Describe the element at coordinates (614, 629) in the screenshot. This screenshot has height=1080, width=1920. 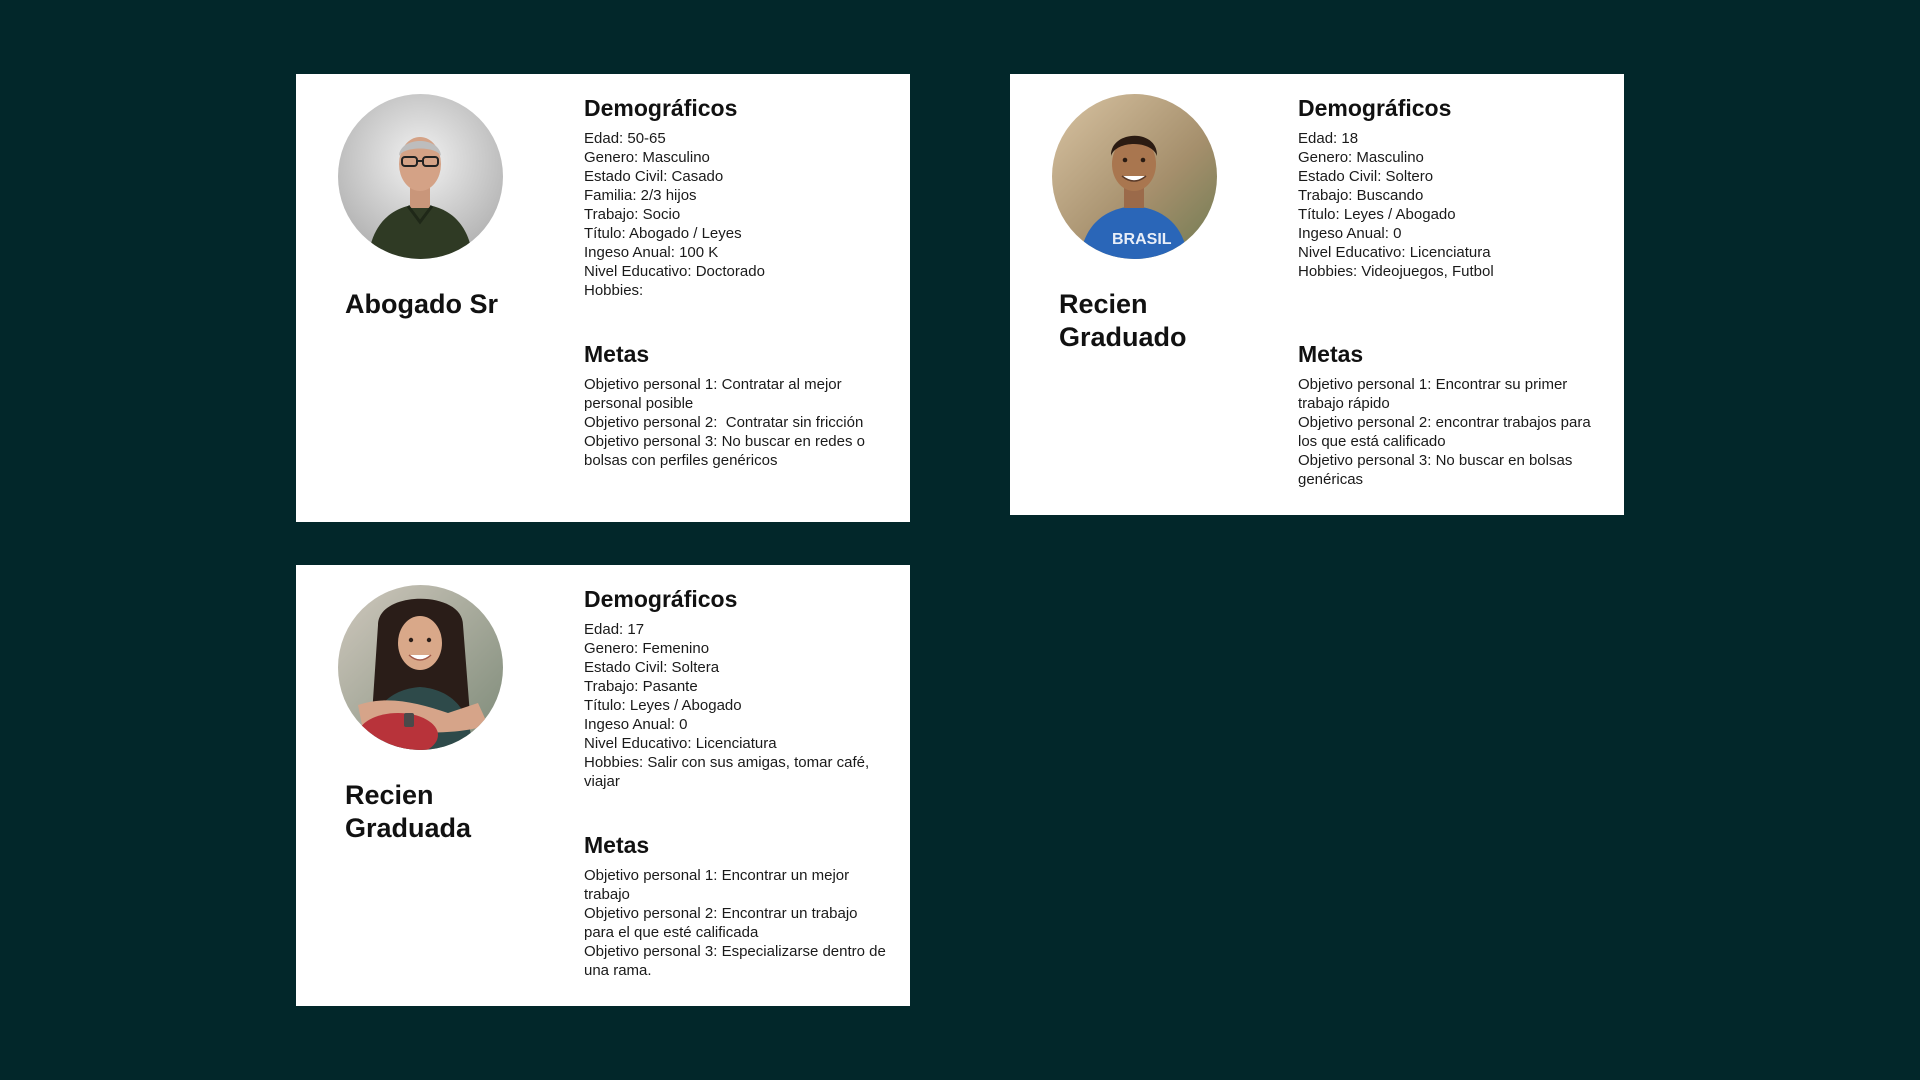
I see `demographic-item: Edad: 17` at that location.